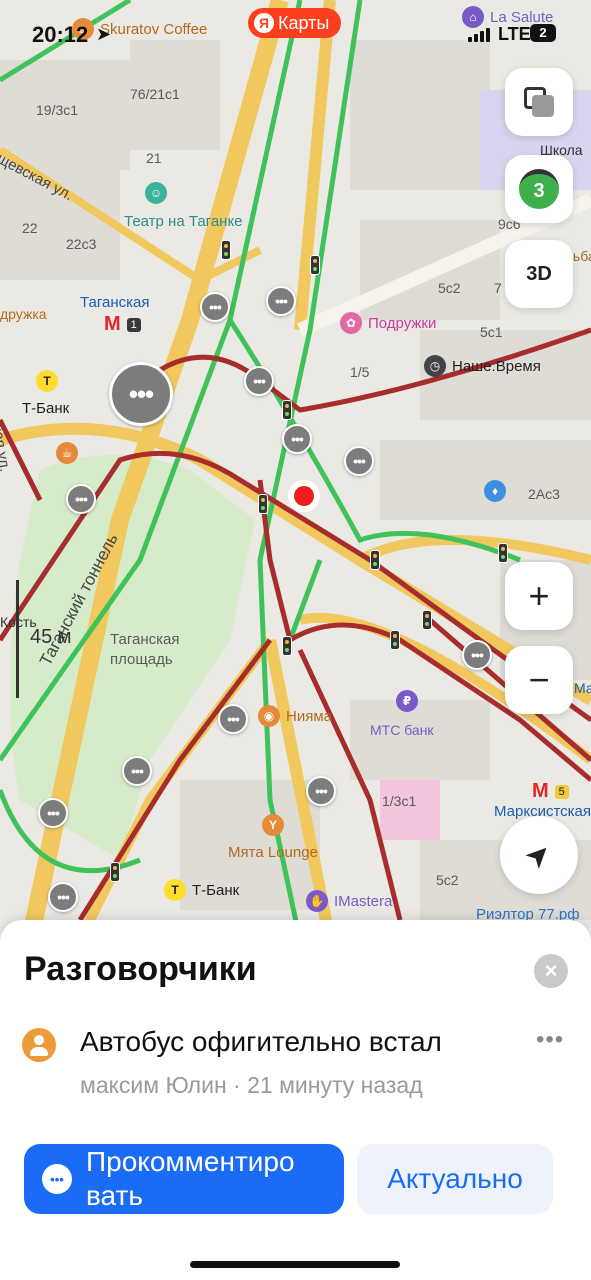 The width and height of the screenshot is (591, 1280). What do you see at coordinates (498, 288) in the screenshot?
I see `house-number: 7` at bounding box center [498, 288].